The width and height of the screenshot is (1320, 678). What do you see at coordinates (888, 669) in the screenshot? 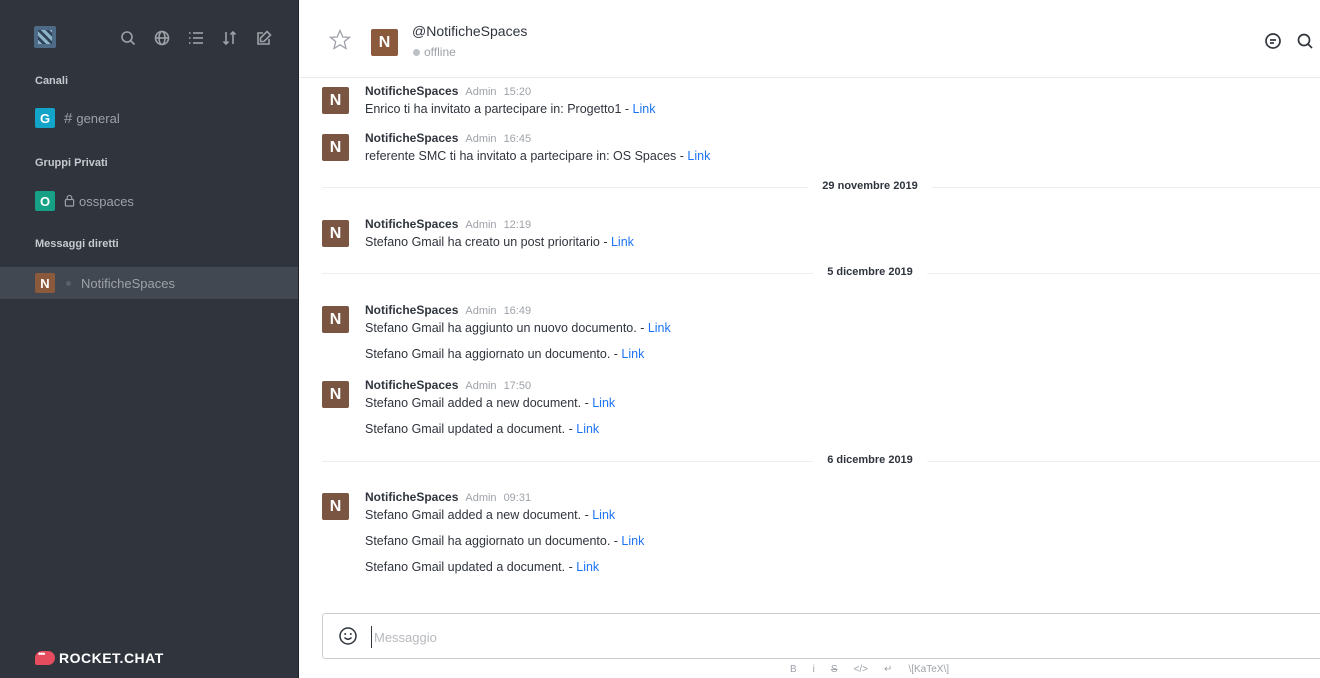
I see `multiline-button: ↵` at bounding box center [888, 669].